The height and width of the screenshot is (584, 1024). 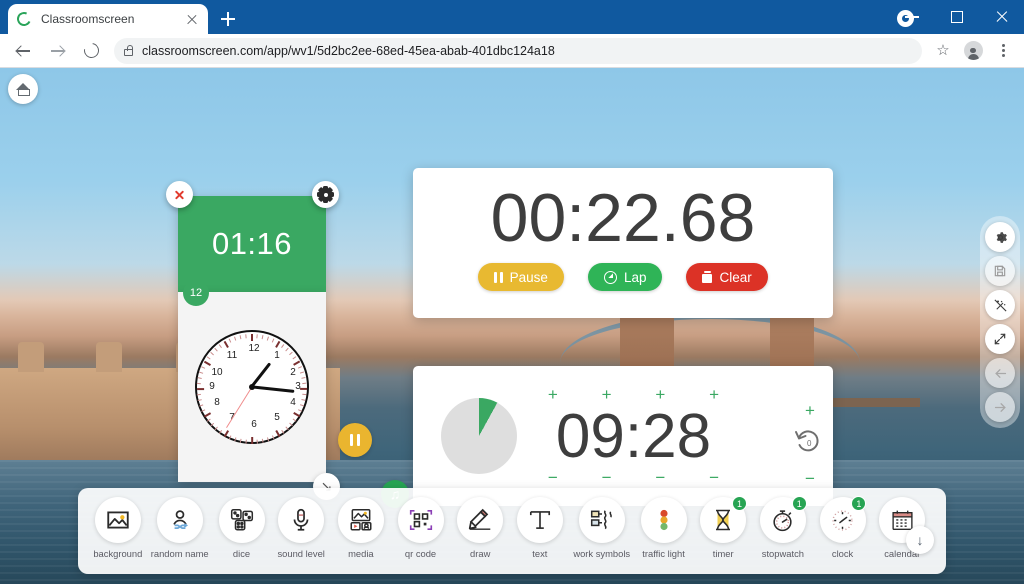 I want to click on tool-label: random name, so click(x=179, y=553).